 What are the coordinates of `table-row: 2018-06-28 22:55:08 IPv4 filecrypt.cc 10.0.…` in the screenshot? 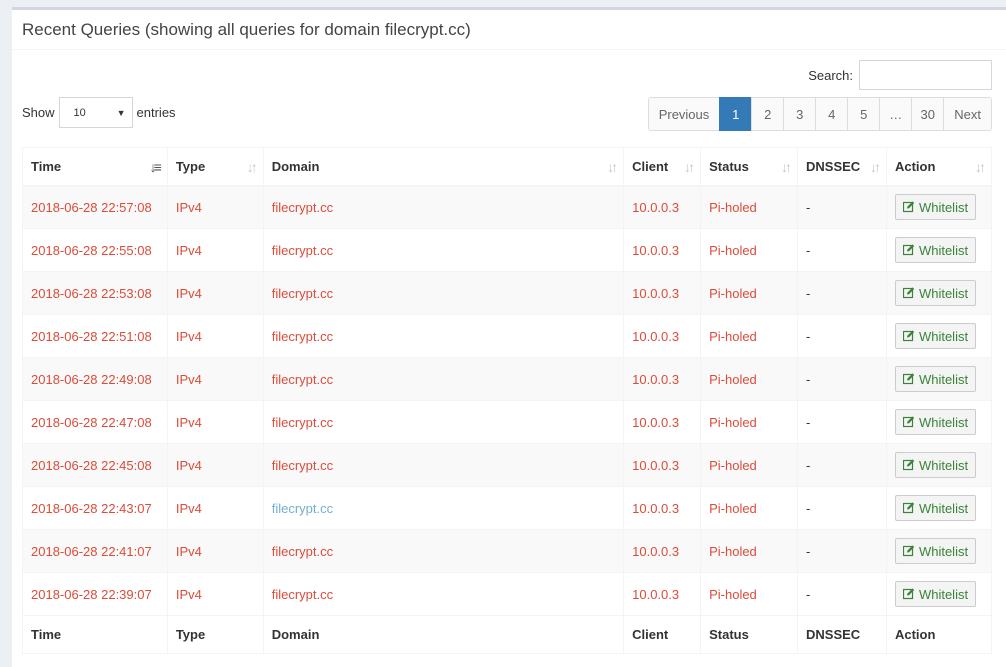 It's located at (507, 250).